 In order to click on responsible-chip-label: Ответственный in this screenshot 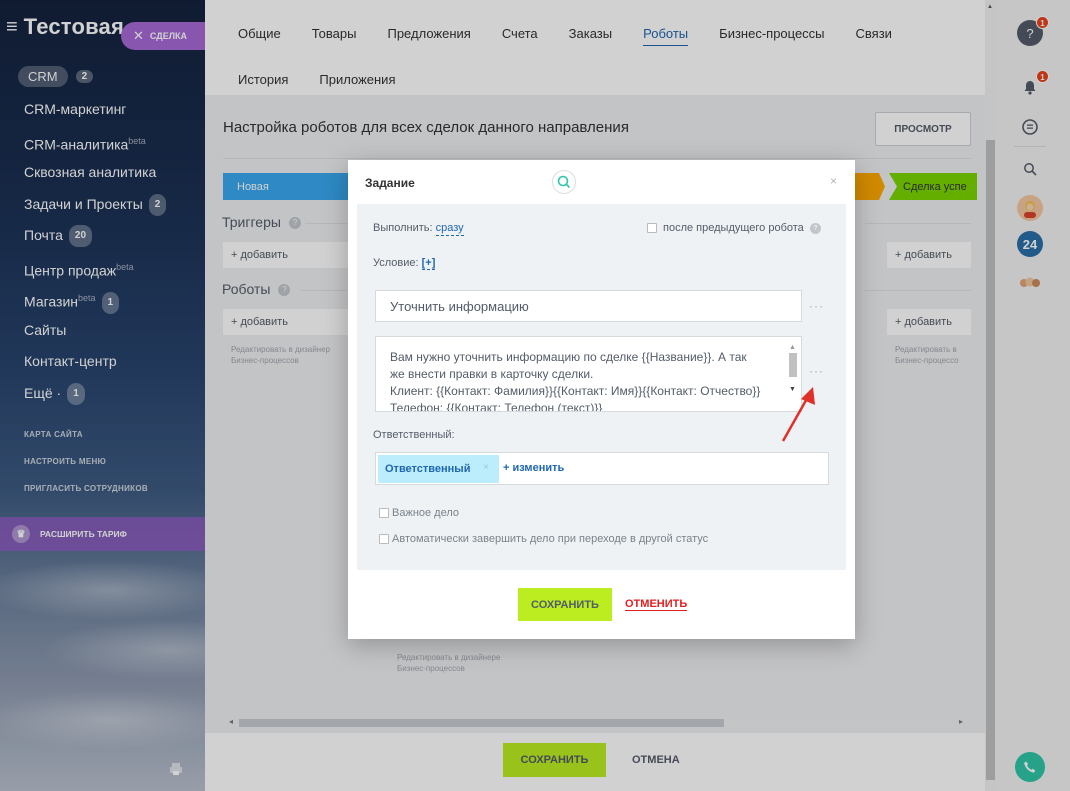, I will do `click(428, 469)`.